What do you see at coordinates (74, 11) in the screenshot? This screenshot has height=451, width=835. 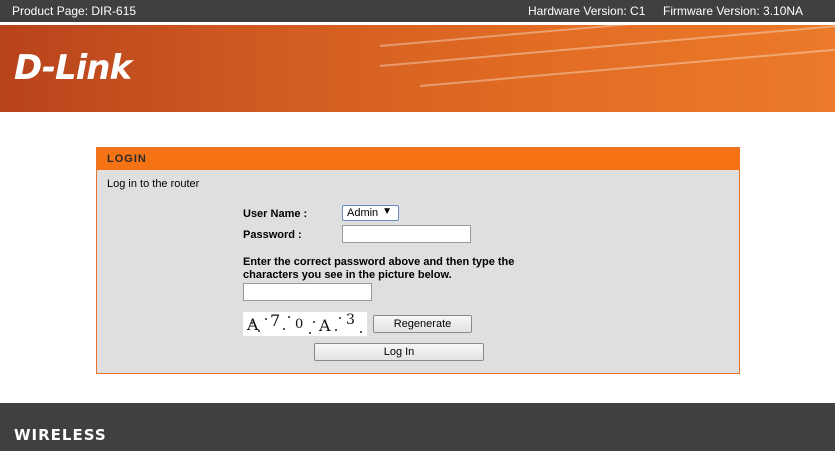 I see `product-page-label: Product Page: DIR-615` at bounding box center [74, 11].